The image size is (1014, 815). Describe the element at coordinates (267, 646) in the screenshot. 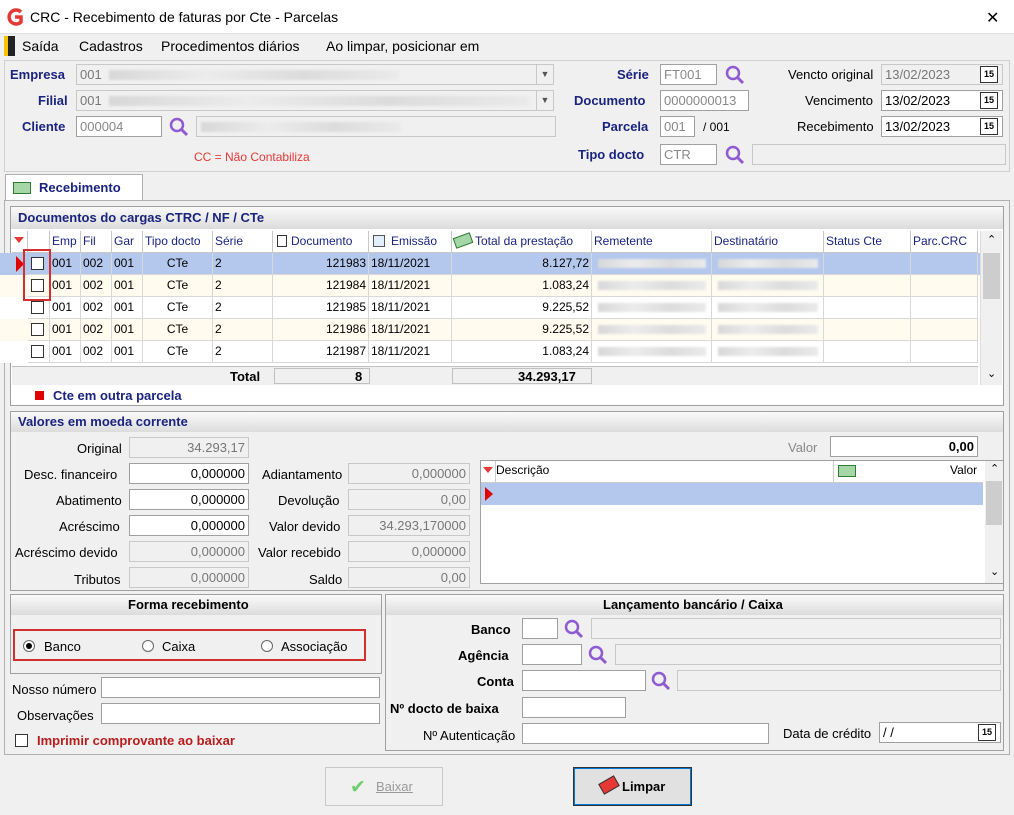

I see `radio-associacao` at that location.